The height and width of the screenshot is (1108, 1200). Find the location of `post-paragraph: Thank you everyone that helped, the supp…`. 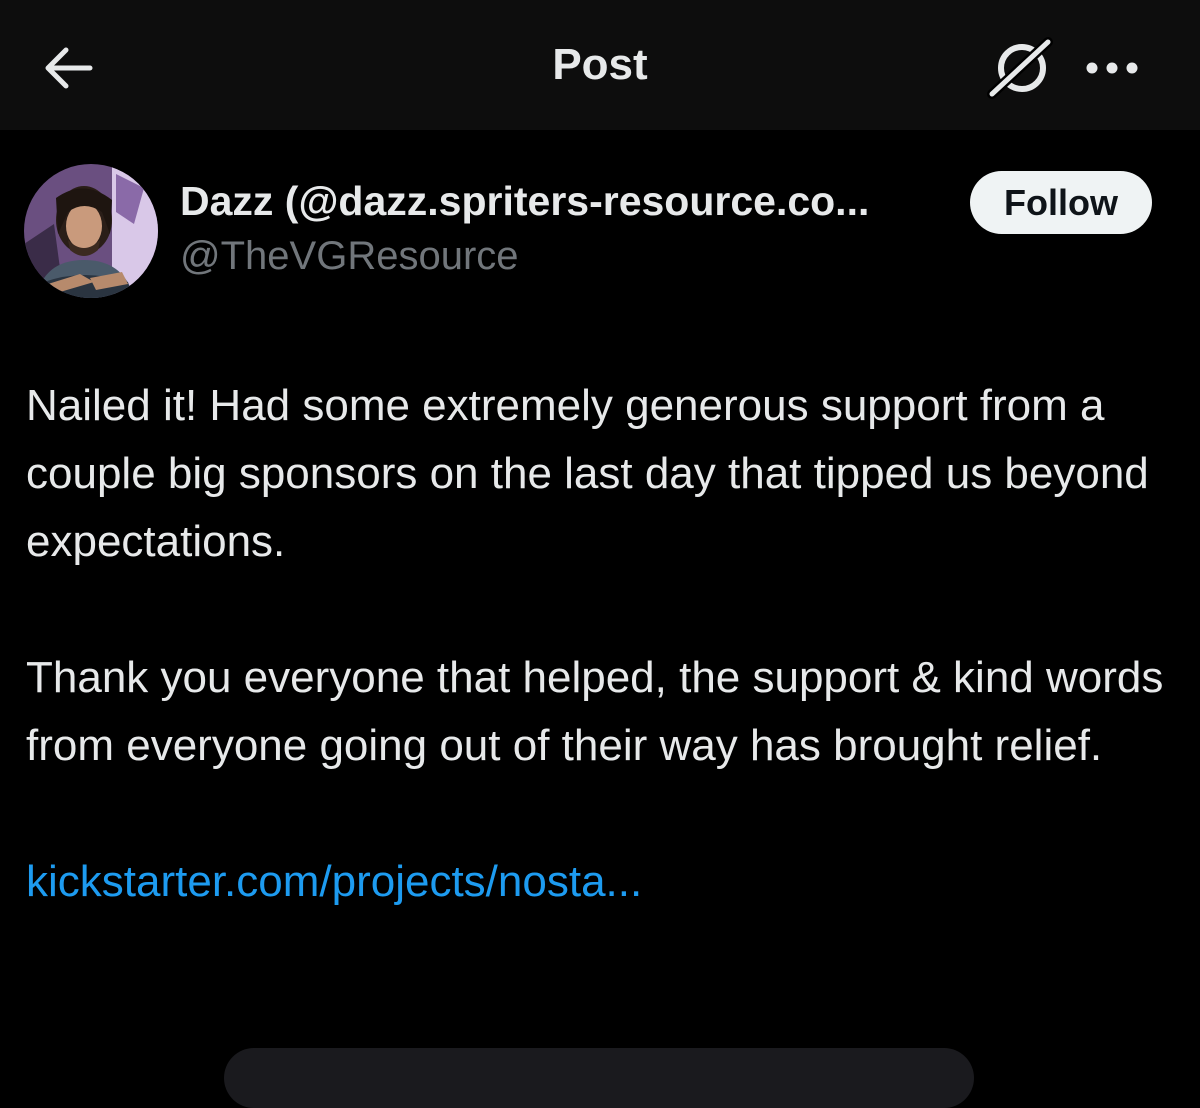

post-paragraph: Thank you everyone that helped, the supp… is located at coordinates (595, 711).